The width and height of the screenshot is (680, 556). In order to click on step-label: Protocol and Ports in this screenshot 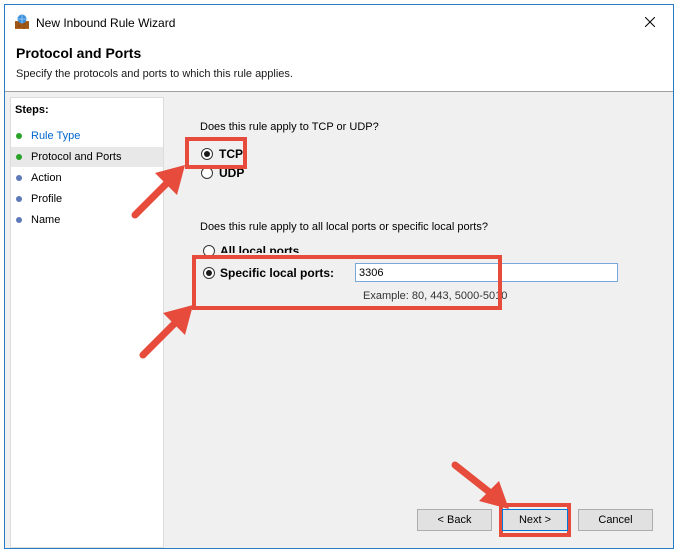, I will do `click(76, 157)`.